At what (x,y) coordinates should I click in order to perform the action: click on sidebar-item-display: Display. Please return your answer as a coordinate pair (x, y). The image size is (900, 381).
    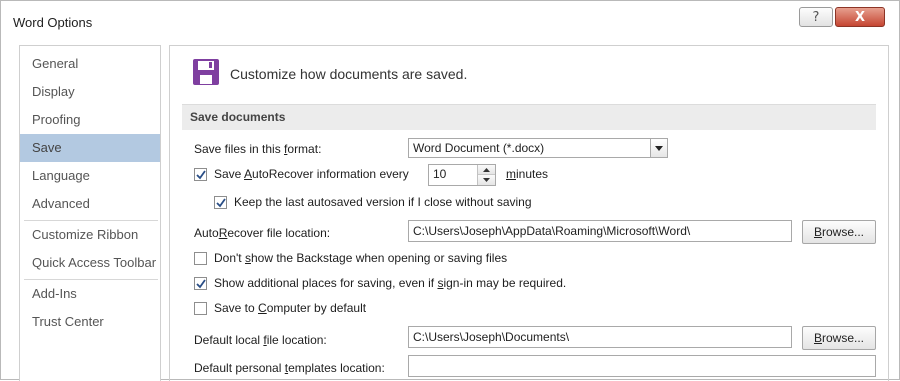
    Looking at the image, I should click on (90, 92).